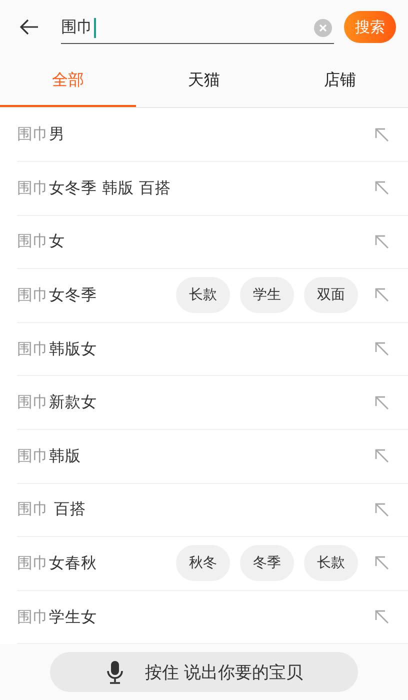 The width and height of the screenshot is (408, 700). Describe the element at coordinates (29, 27) in the screenshot. I see `back-icon` at that location.